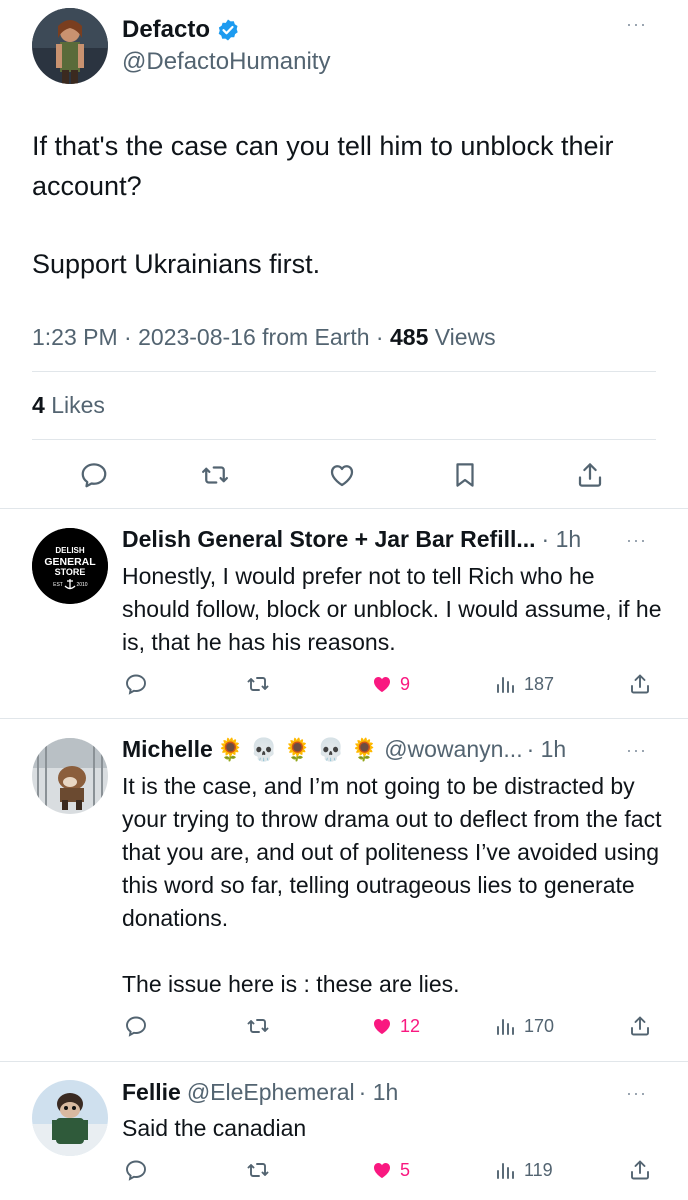  Describe the element at coordinates (214, 1128) in the screenshot. I see `reply-text-paragraph: Said the canadian` at that location.